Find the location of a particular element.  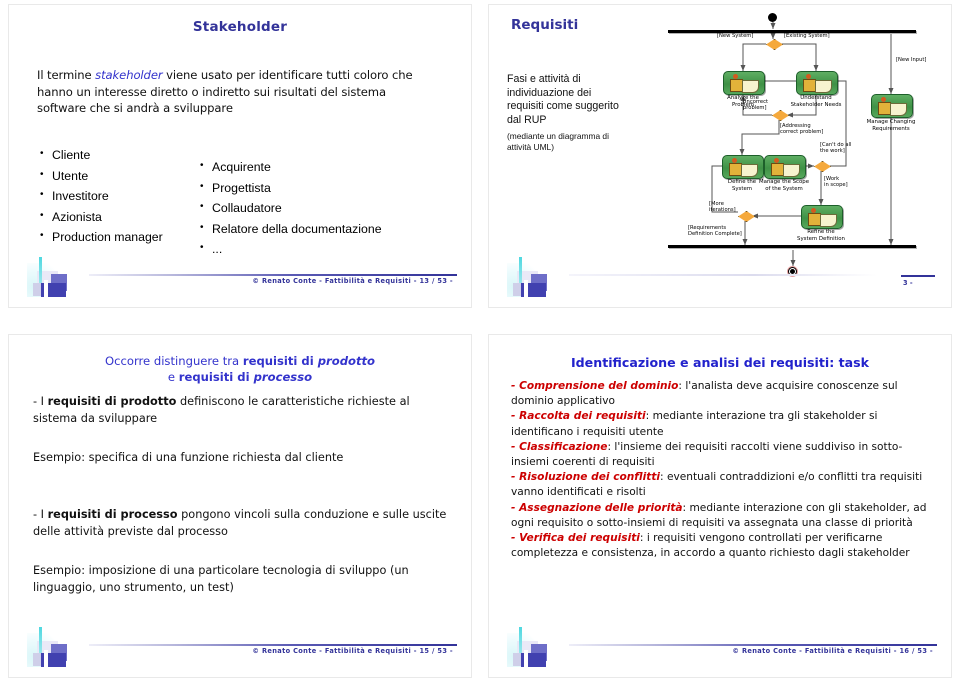

paragraph-processo-bold: requisiti di processo is located at coordinates (112, 514).